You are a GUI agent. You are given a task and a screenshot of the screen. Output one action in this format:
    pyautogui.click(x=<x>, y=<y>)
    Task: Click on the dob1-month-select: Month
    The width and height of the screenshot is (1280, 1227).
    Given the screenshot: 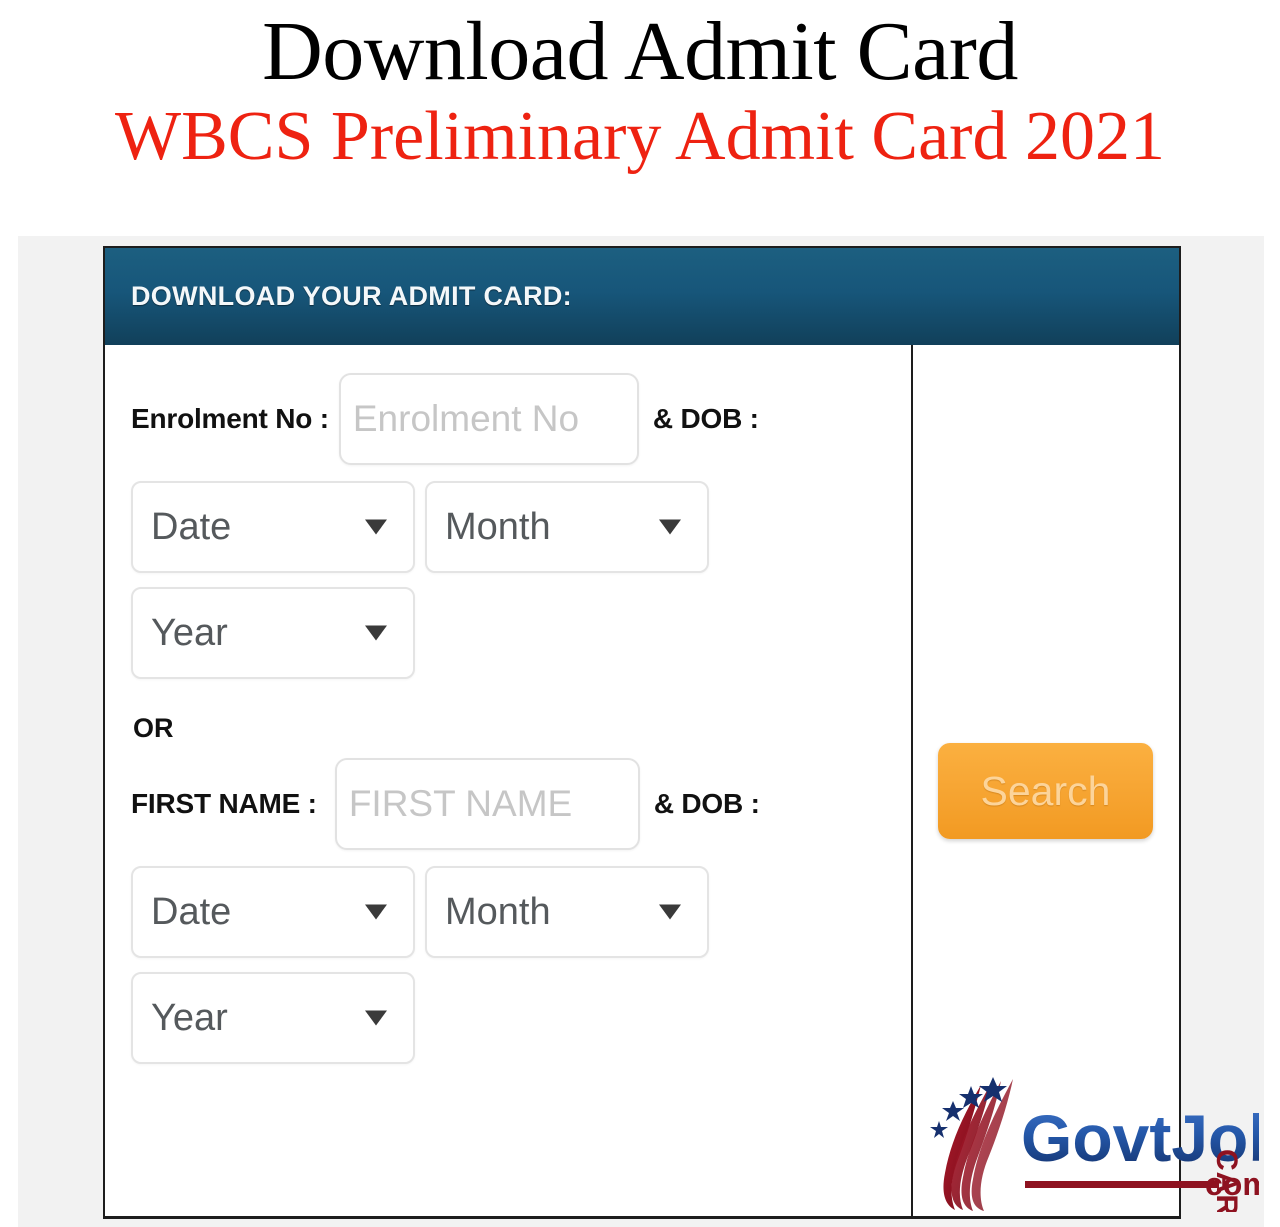 What is the action you would take?
    pyautogui.click(x=567, y=527)
    